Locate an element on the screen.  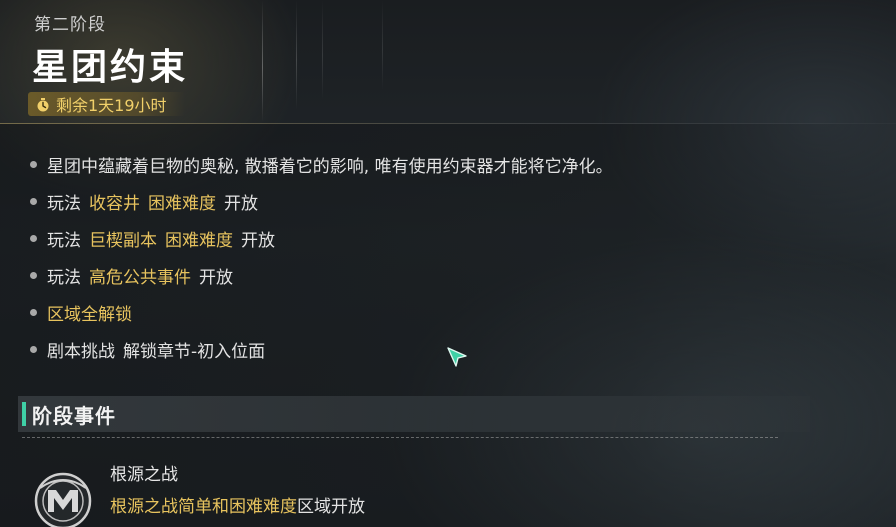
event-description: 根源之战简单和困难难度区域开放 is located at coordinates (237, 504).